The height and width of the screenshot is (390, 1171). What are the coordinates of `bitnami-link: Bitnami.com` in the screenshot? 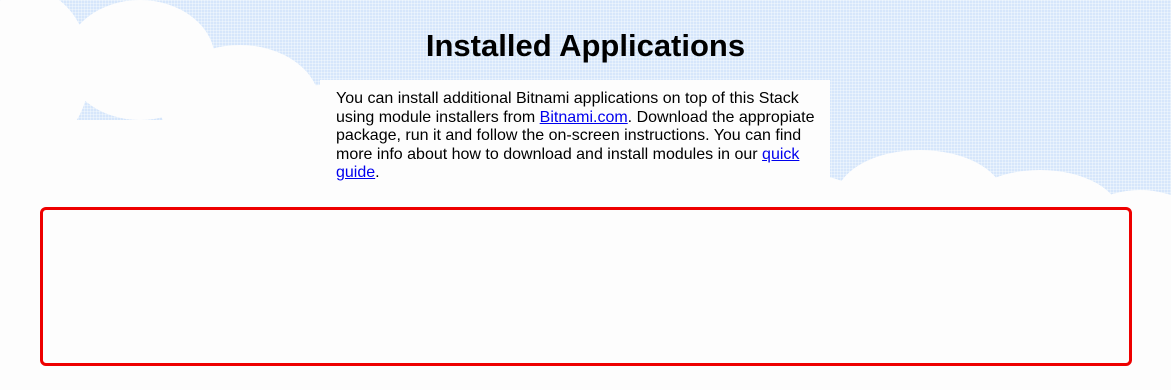 It's located at (584, 117).